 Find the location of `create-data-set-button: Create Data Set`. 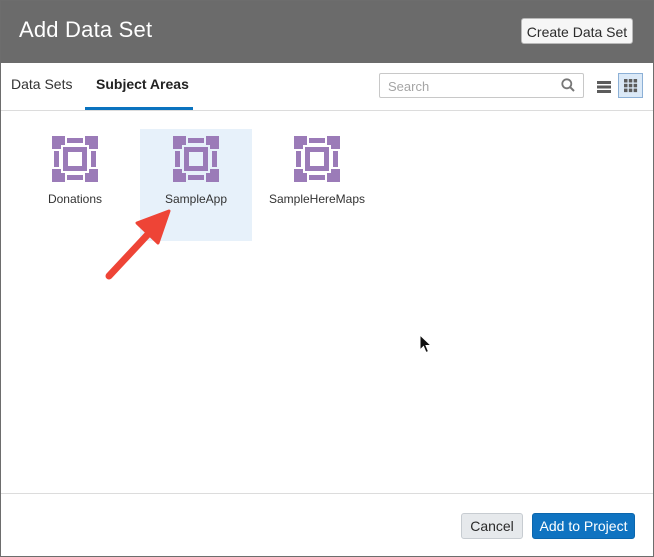

create-data-set-button: Create Data Set is located at coordinates (577, 31).